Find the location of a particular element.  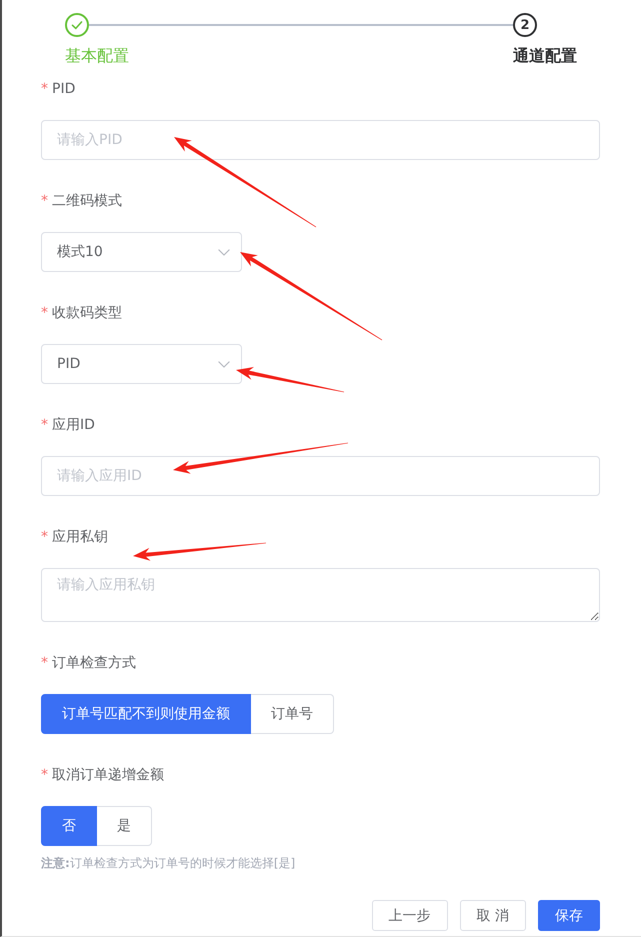

field-label: 取消订单递增金额 is located at coordinates (108, 775).